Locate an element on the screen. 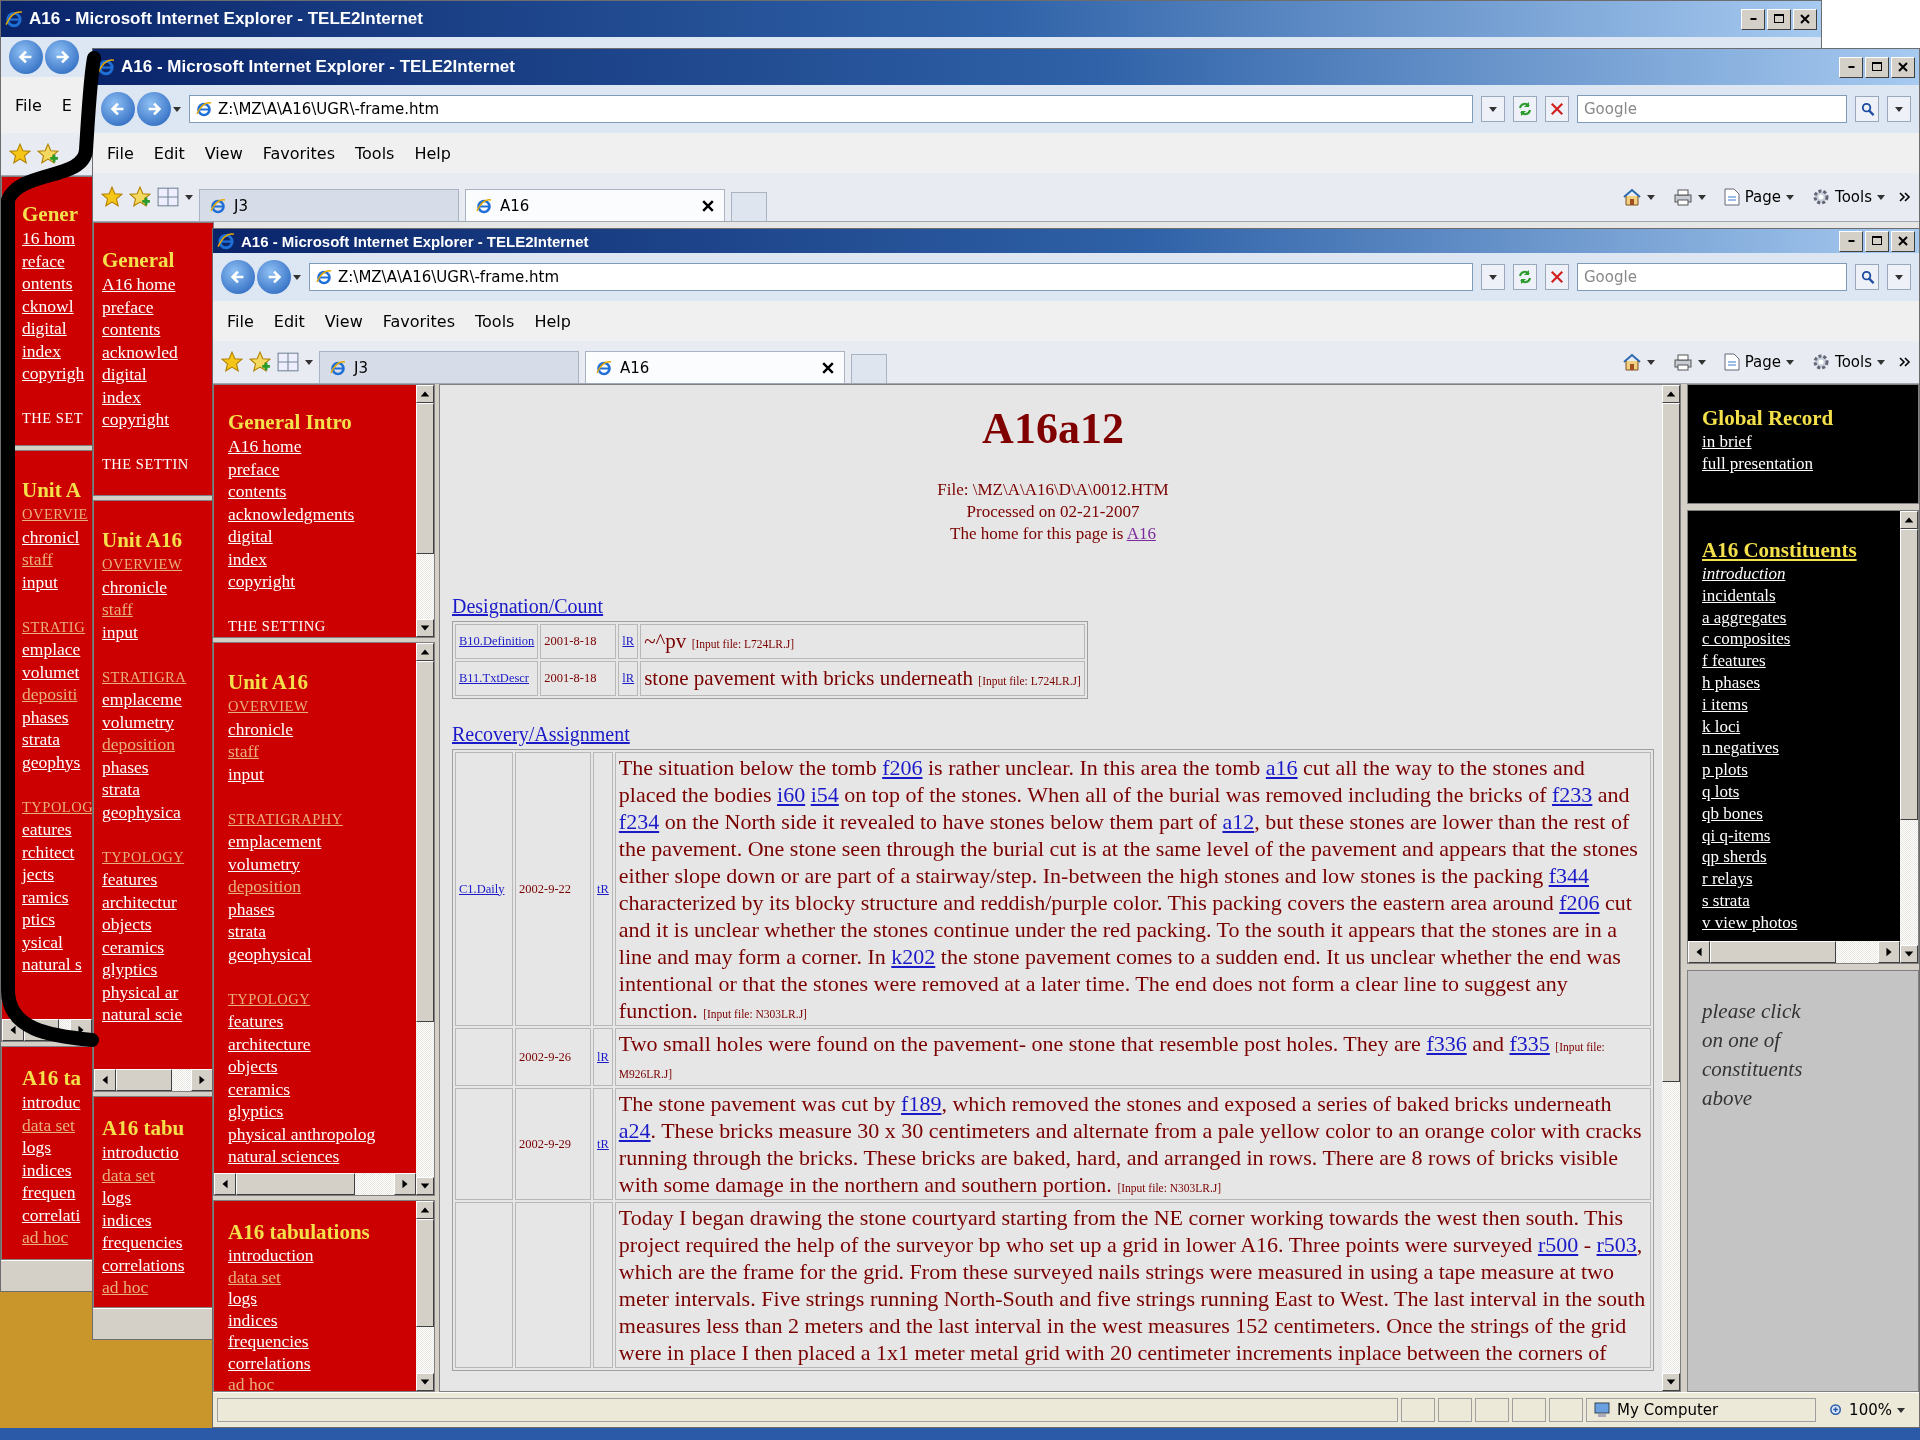 The width and height of the screenshot is (1920, 1440). nav-link: deposition is located at coordinates (138, 744).